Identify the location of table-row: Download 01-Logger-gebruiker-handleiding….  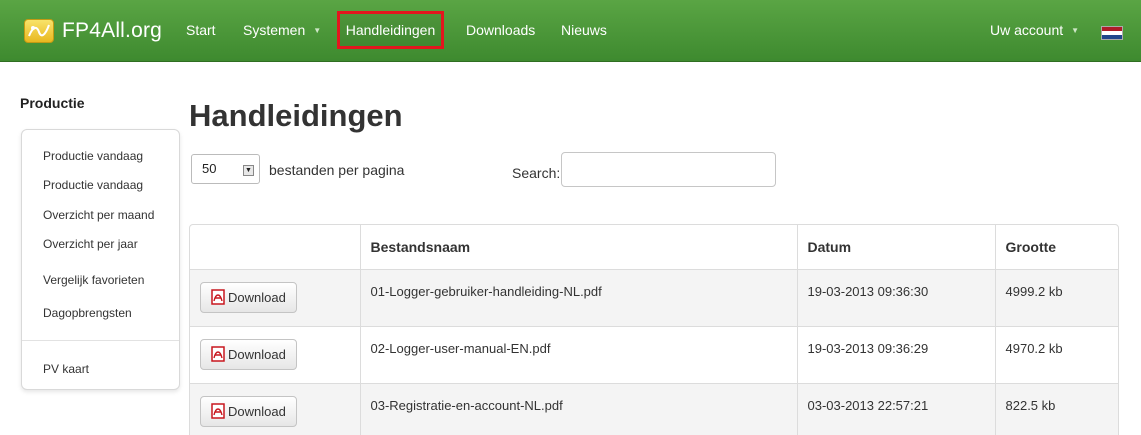
(654, 298).